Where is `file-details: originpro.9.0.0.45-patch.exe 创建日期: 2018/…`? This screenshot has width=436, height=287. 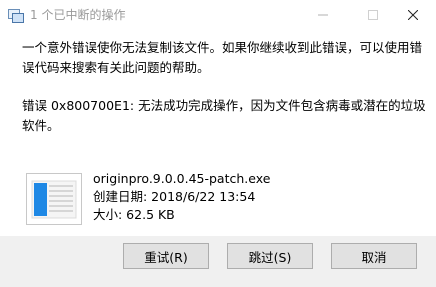 file-details: originpro.9.0.0.45-patch.exe 创建日期: 2018/… is located at coordinates (181, 197).